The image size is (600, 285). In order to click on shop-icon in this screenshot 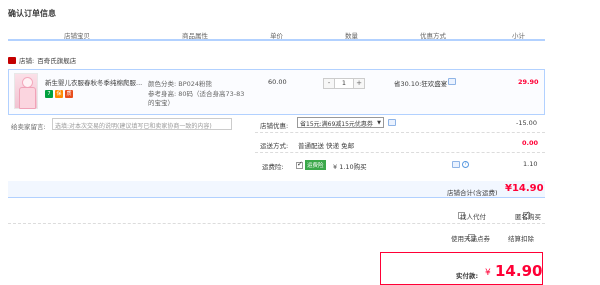, I will do `click(12, 60)`.